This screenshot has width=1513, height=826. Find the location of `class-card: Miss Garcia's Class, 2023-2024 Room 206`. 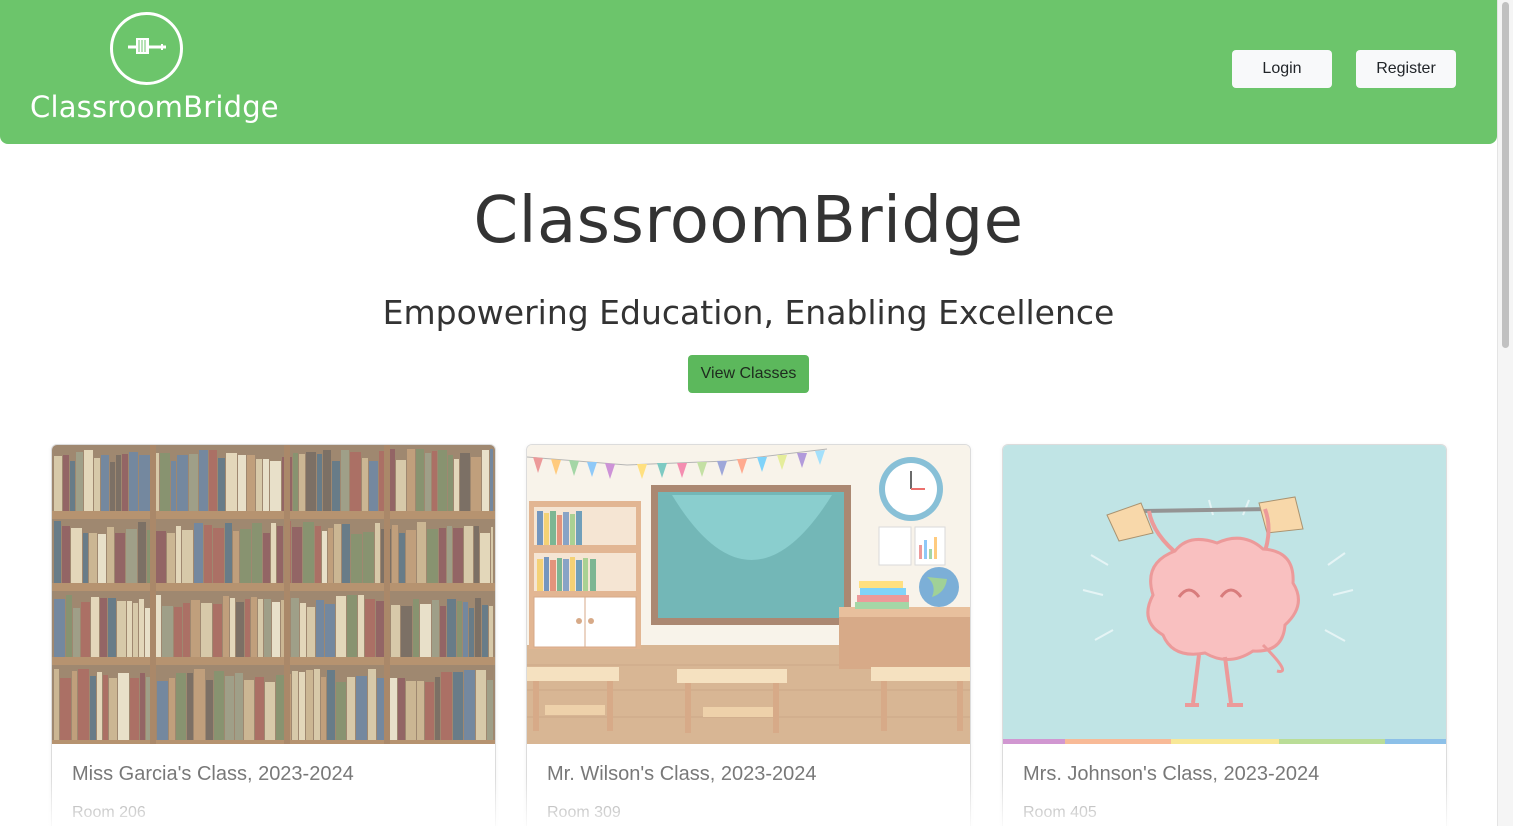

class-card: Miss Garcia's Class, 2023-2024 Room 206 is located at coordinates (273, 635).